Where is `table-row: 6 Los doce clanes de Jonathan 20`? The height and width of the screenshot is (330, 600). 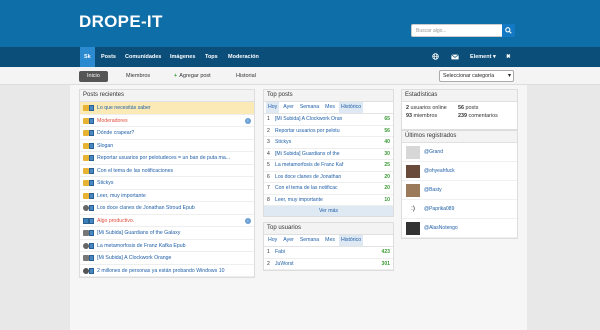 table-row: 6 Los doce clanes de Jonathan 20 is located at coordinates (328, 177).